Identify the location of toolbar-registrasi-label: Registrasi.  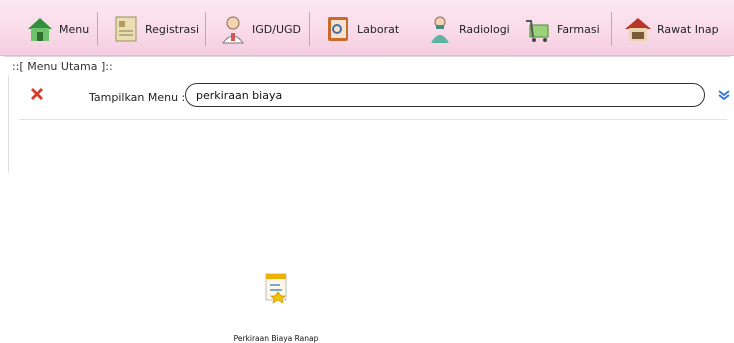
(172, 29).